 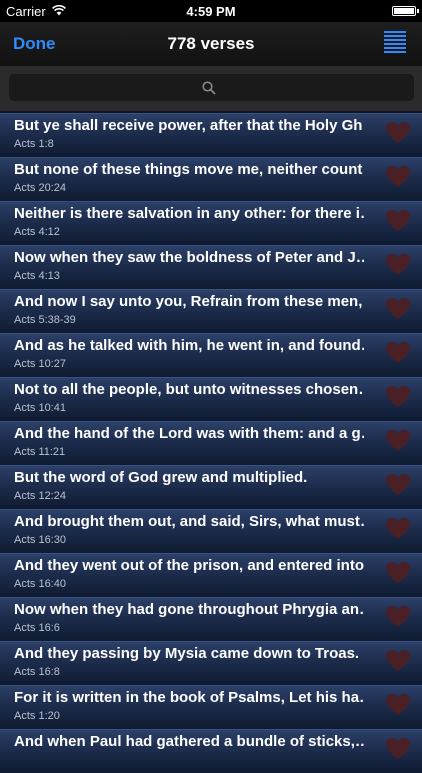 What do you see at coordinates (40, 540) in the screenshot?
I see `verse-reference: Acts 16:30` at bounding box center [40, 540].